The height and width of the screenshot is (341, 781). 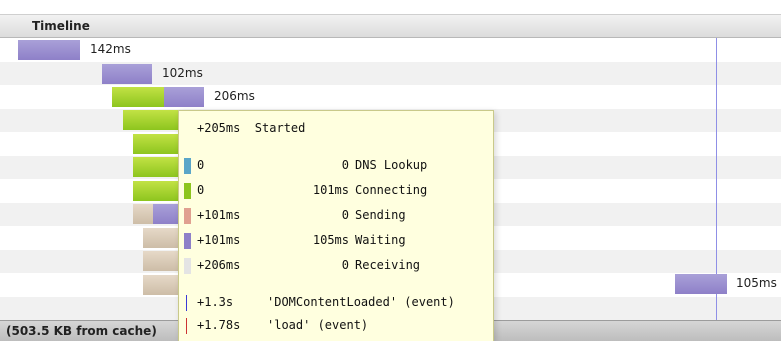 What do you see at coordinates (391, 190) in the screenshot?
I see `phase-name: Connecting` at bounding box center [391, 190].